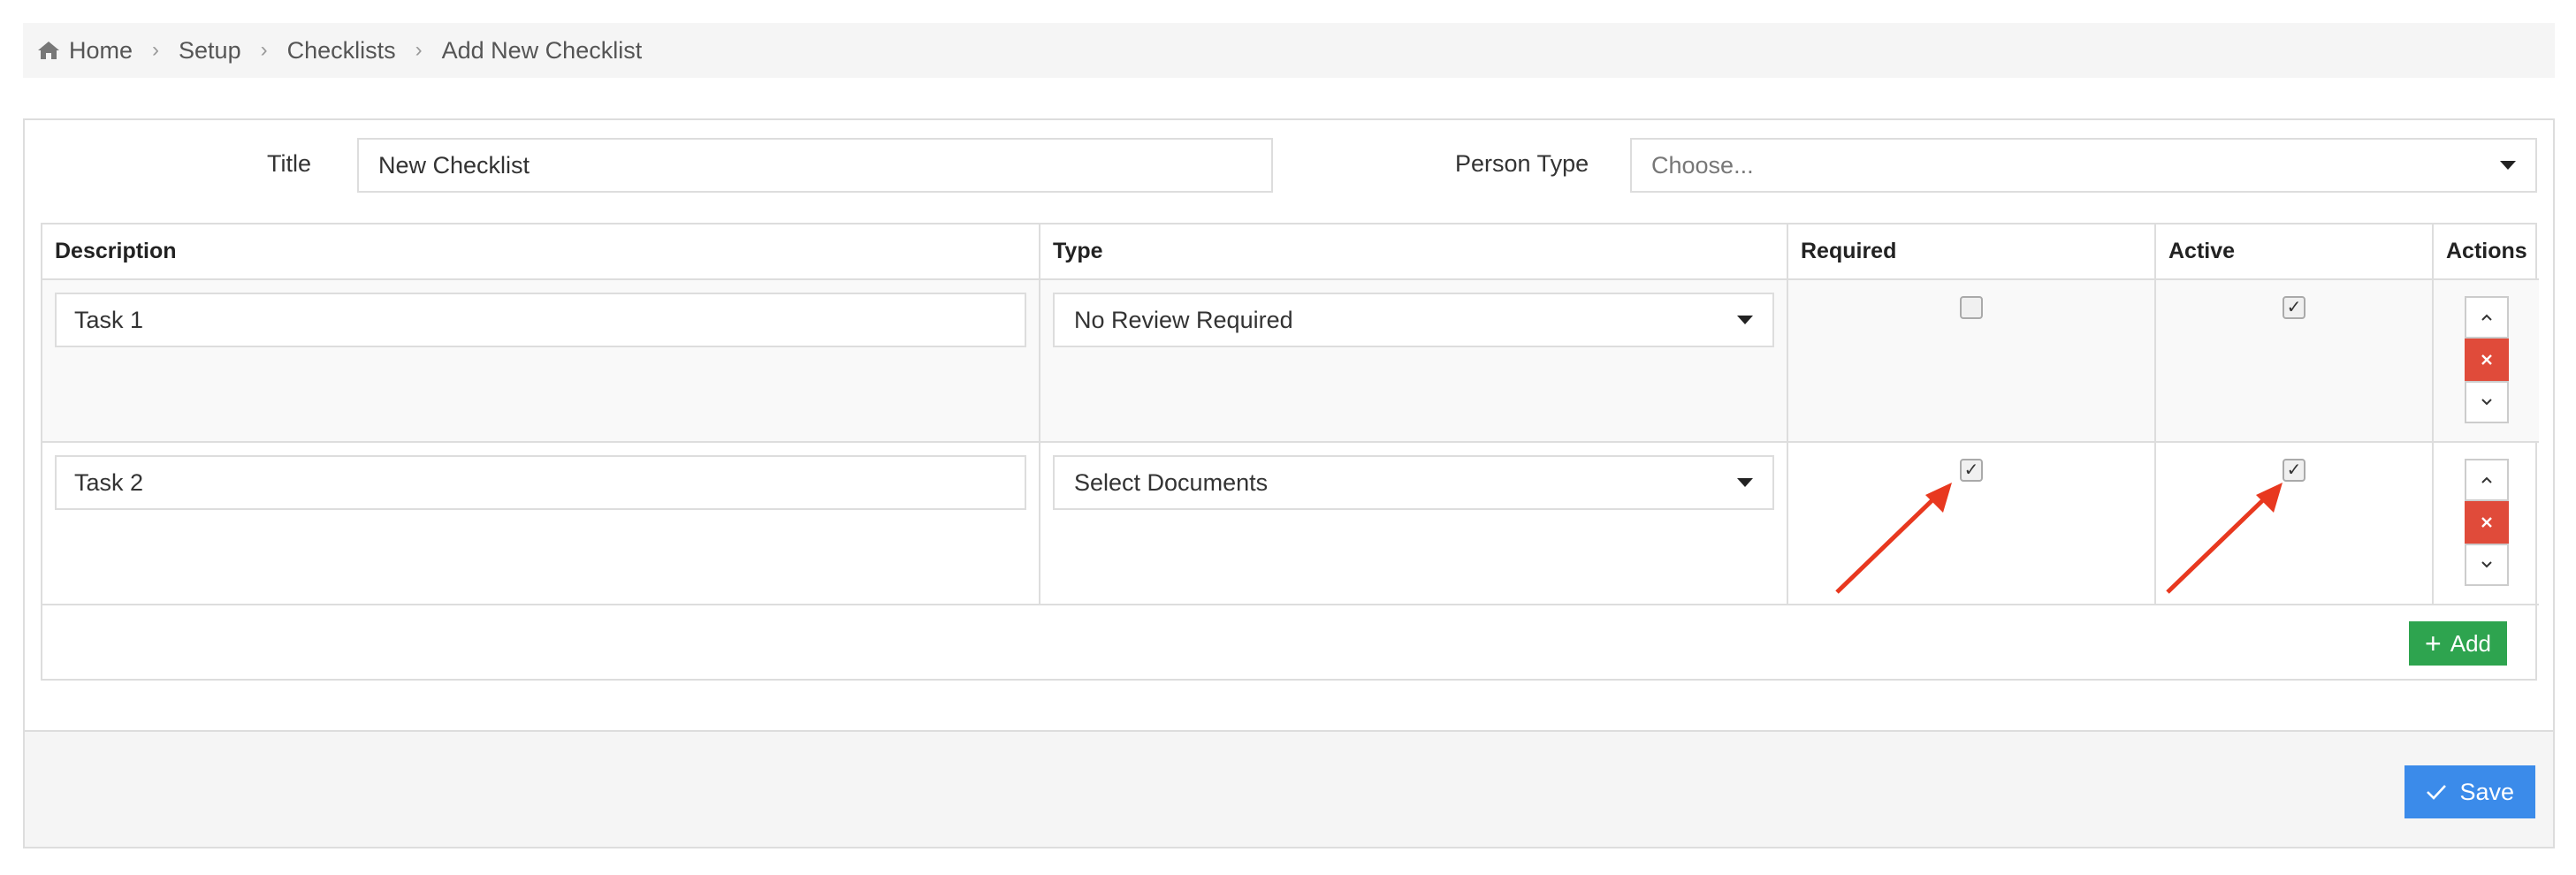 The image size is (2576, 875). I want to click on column-header-type: Type, so click(1414, 252).